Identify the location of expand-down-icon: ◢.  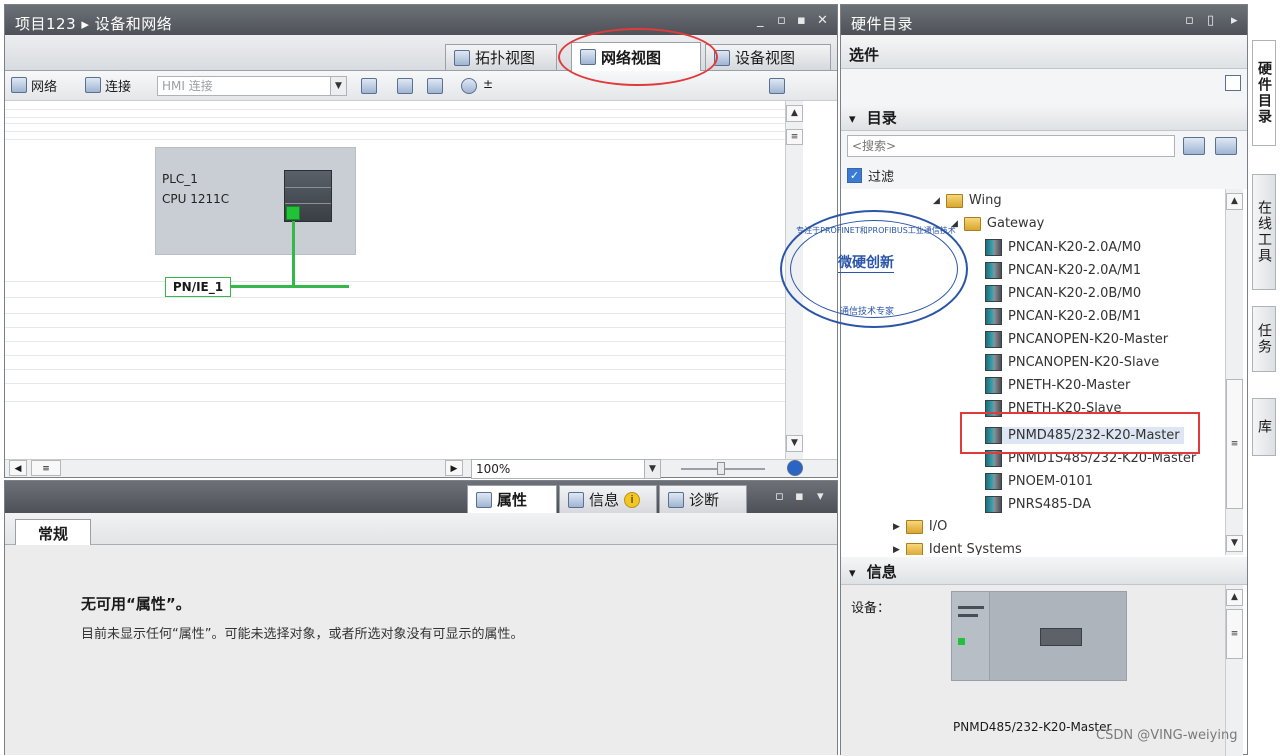
(936, 201).